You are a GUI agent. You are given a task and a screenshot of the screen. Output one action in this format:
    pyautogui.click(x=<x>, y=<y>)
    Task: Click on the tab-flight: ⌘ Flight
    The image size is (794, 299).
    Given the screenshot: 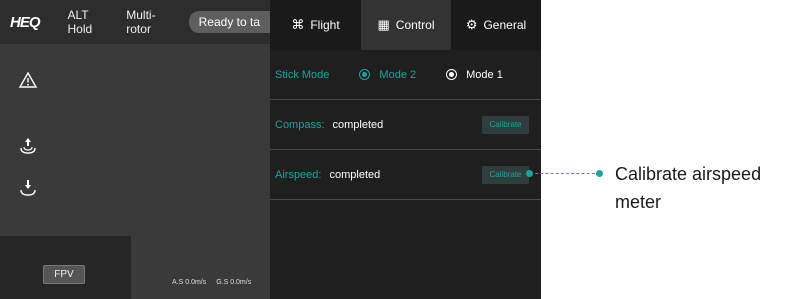 What is the action you would take?
    pyautogui.click(x=315, y=25)
    